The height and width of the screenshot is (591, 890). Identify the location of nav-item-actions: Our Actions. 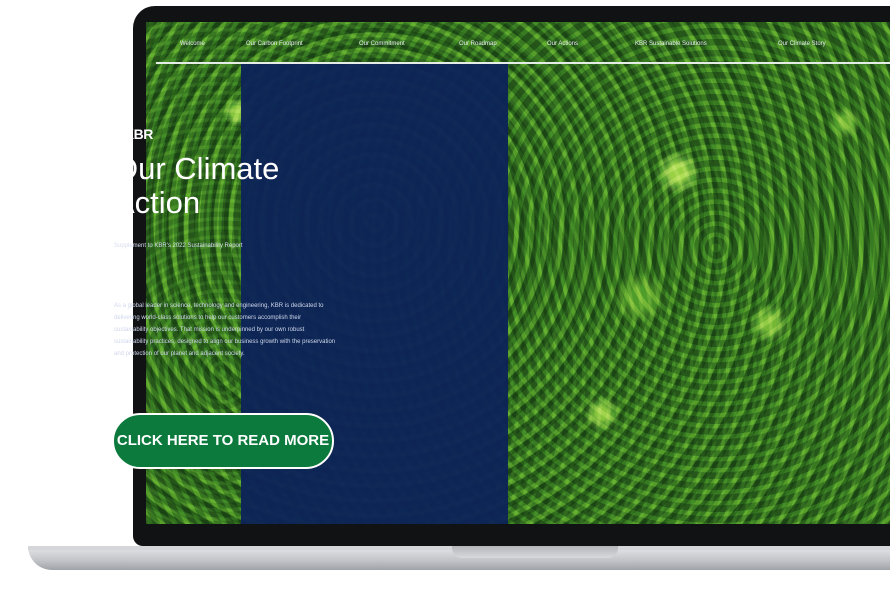
(562, 44).